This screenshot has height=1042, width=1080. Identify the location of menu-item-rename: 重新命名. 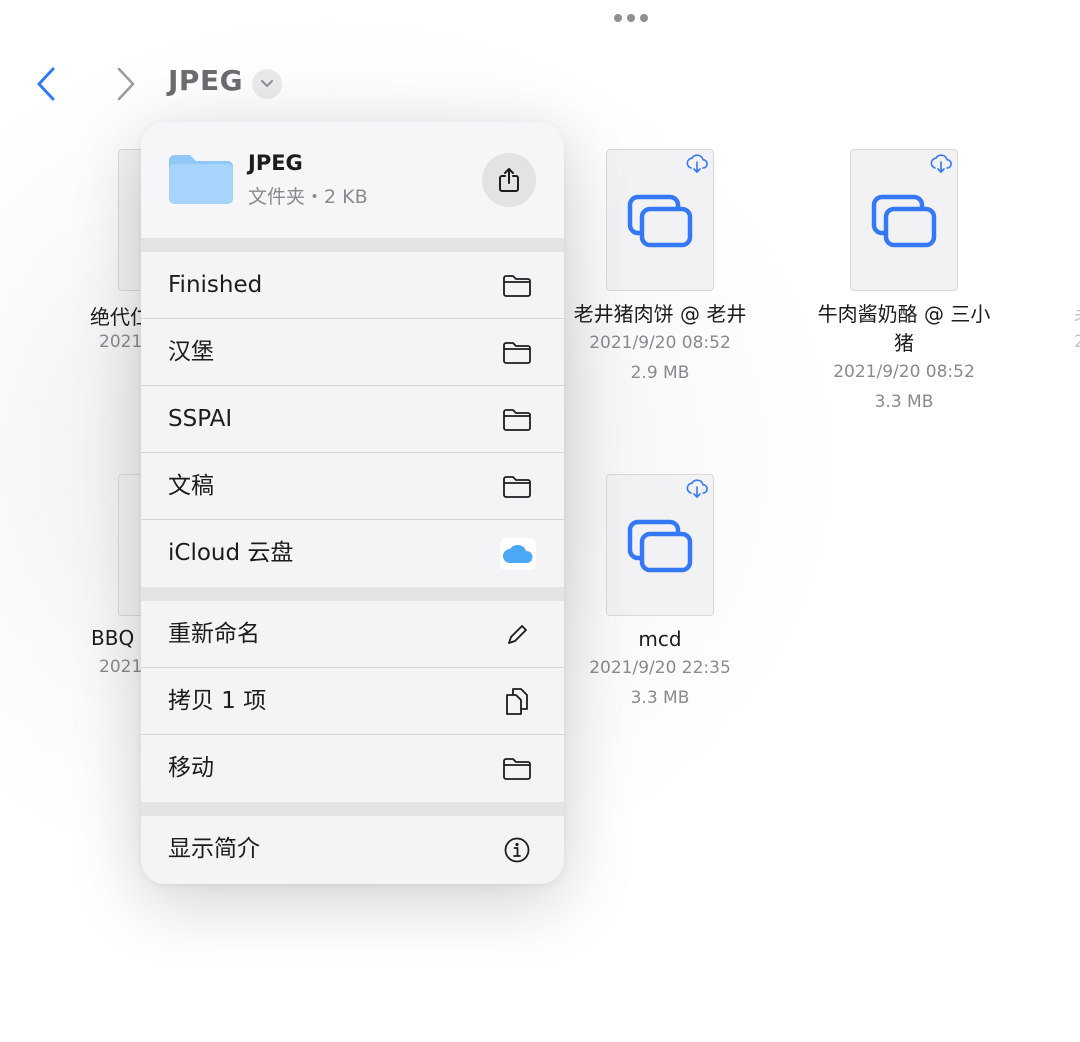
(352, 634).